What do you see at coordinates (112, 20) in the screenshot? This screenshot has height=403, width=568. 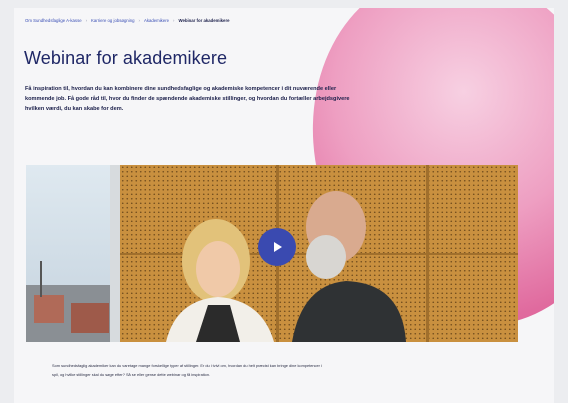 I see `breadcrumb-link-karriere: Karriere og jobsøgning` at bounding box center [112, 20].